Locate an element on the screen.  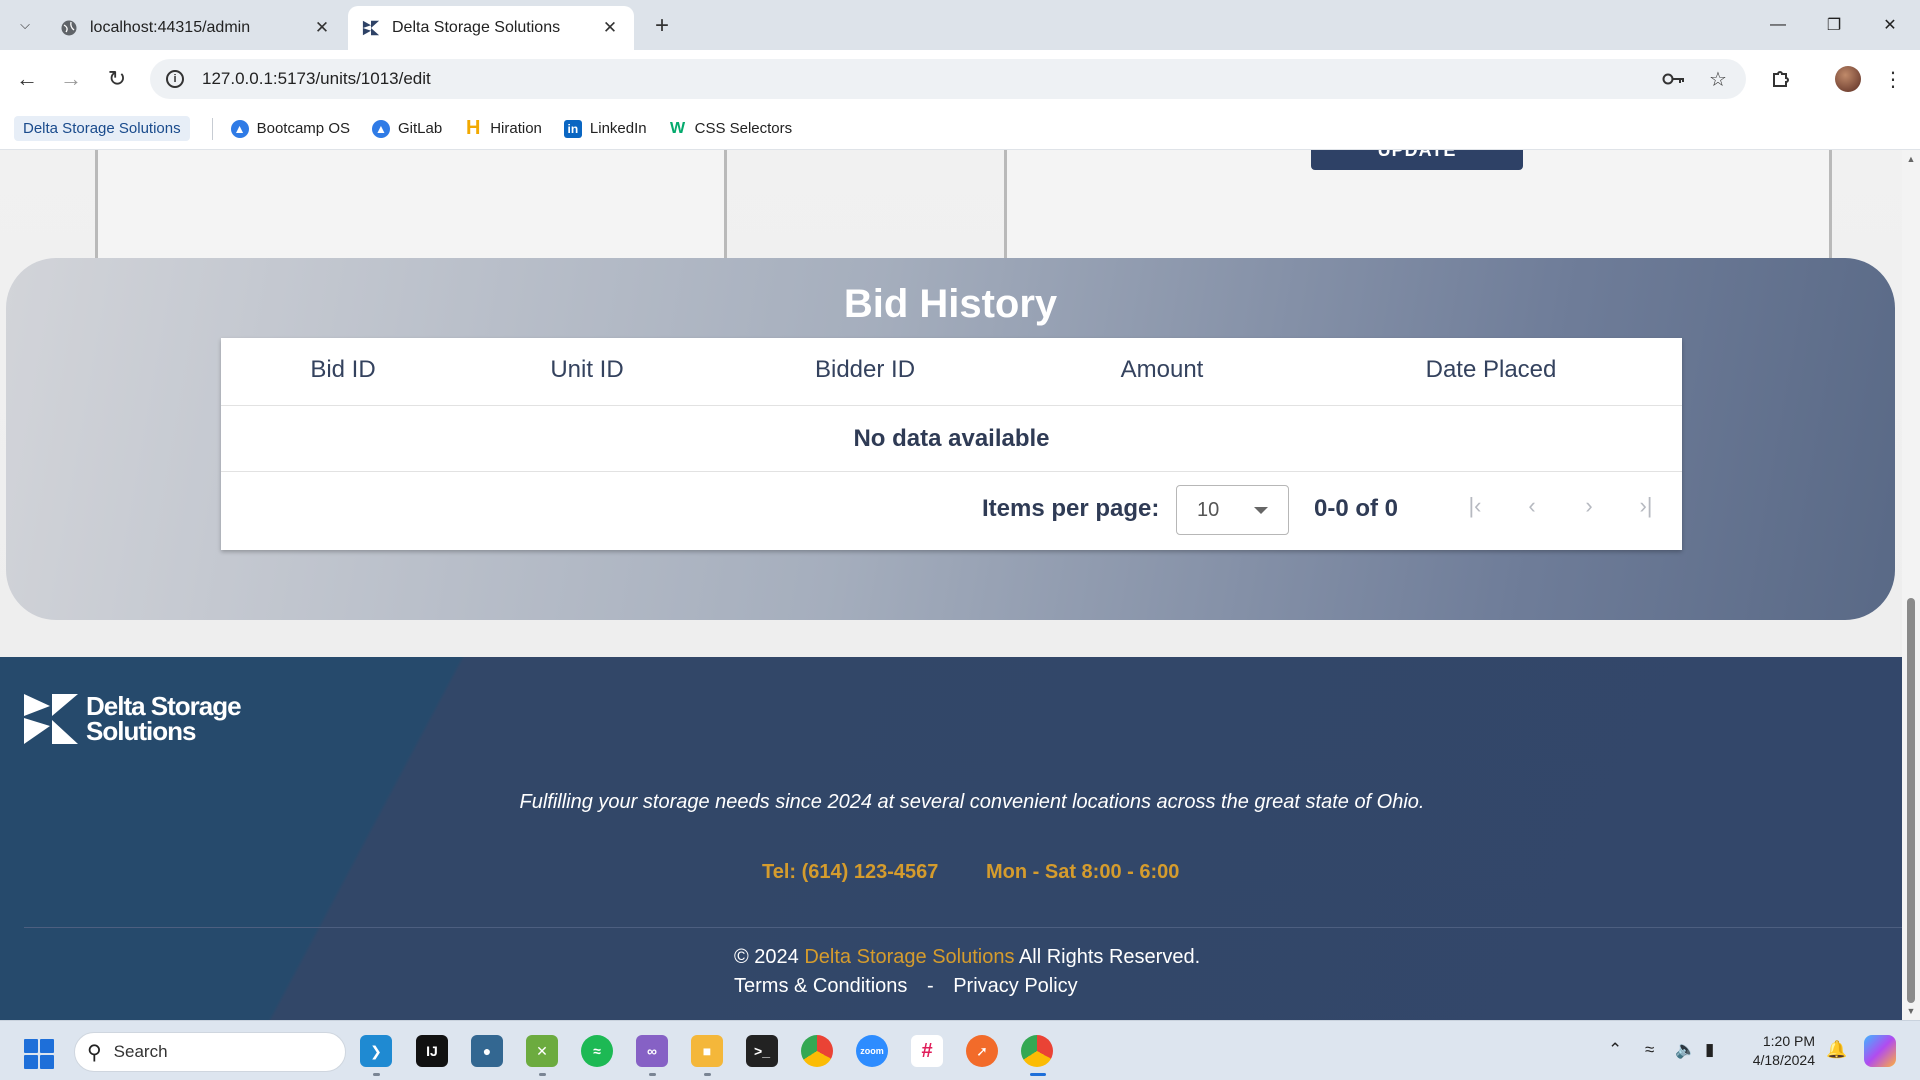
notification-bell-icon: 🔔 is located at coordinates (1836, 1050).